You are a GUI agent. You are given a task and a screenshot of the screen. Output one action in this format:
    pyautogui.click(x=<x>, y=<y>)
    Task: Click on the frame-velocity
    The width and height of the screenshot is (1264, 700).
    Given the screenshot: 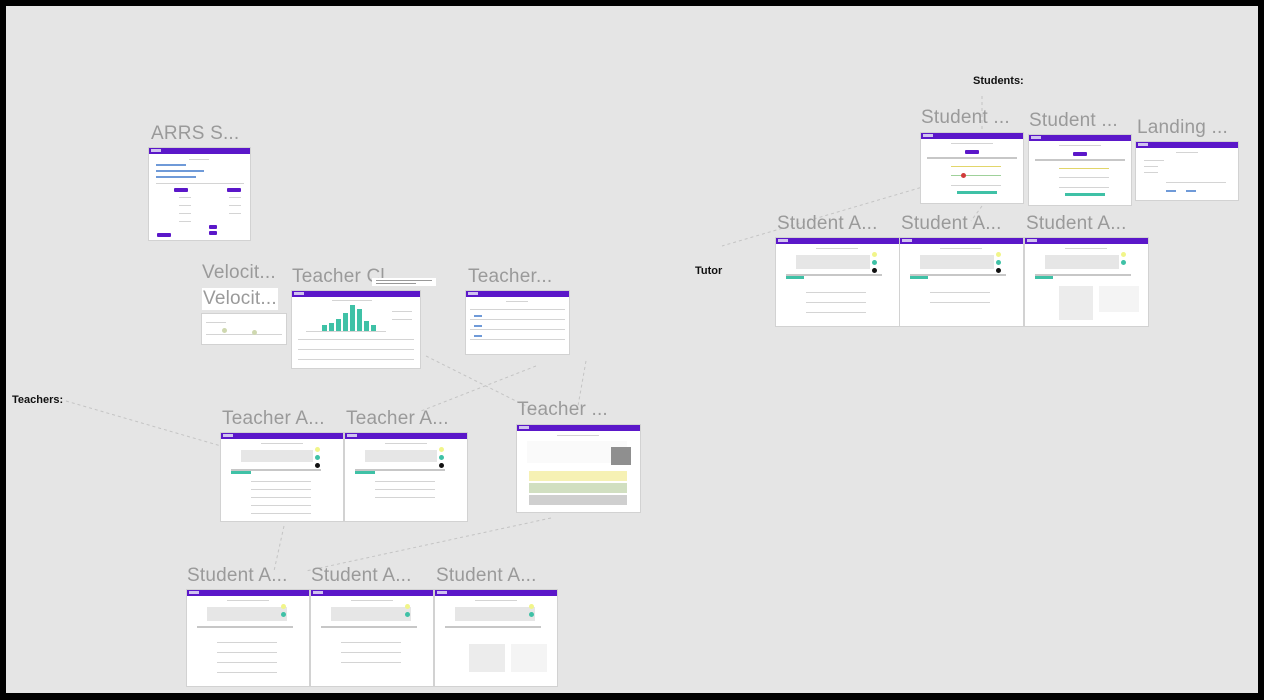 What is the action you would take?
    pyautogui.click(x=244, y=329)
    